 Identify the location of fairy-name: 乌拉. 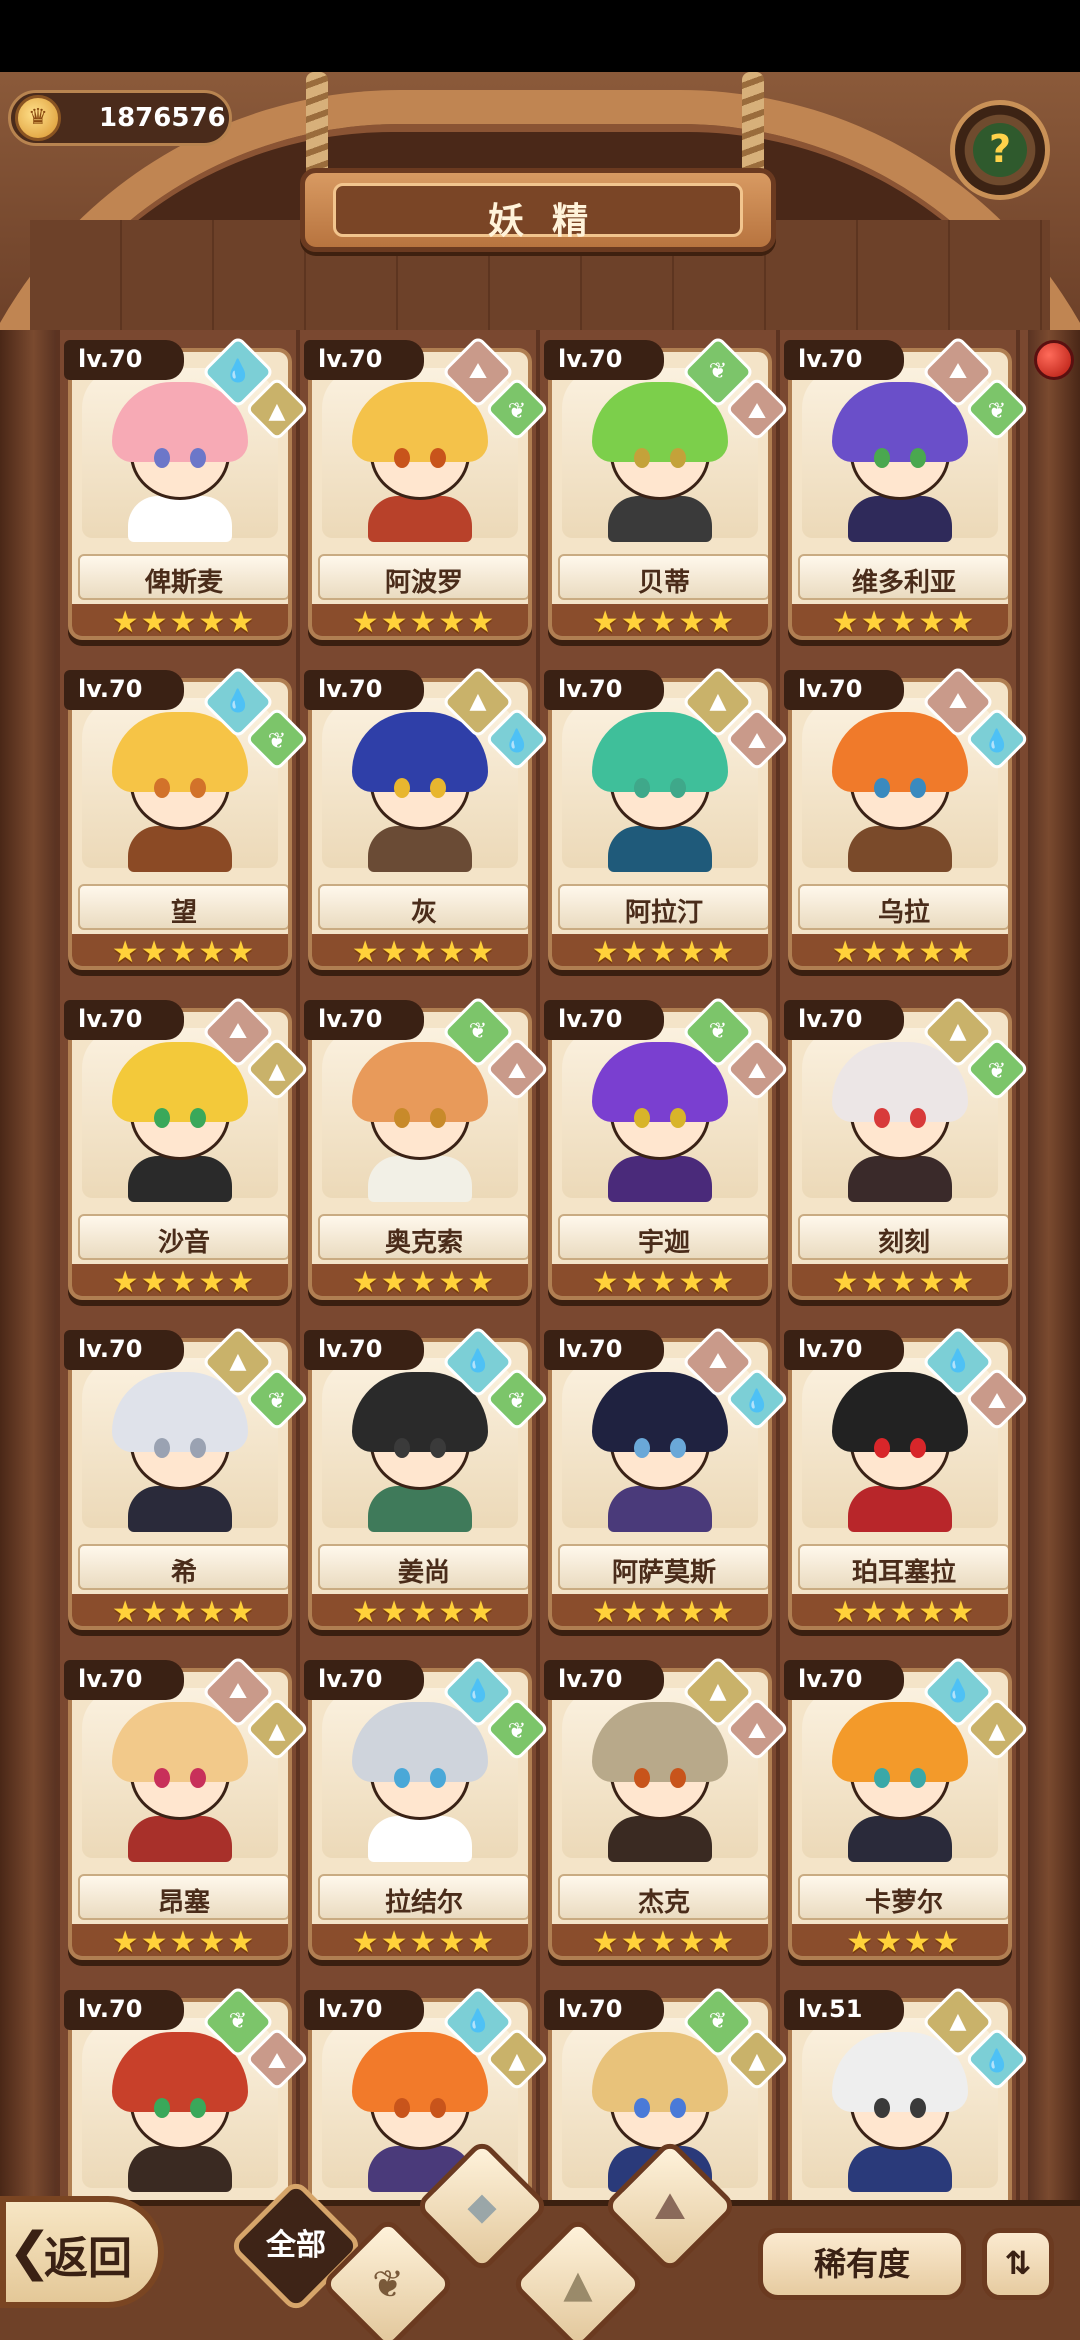
(903, 913).